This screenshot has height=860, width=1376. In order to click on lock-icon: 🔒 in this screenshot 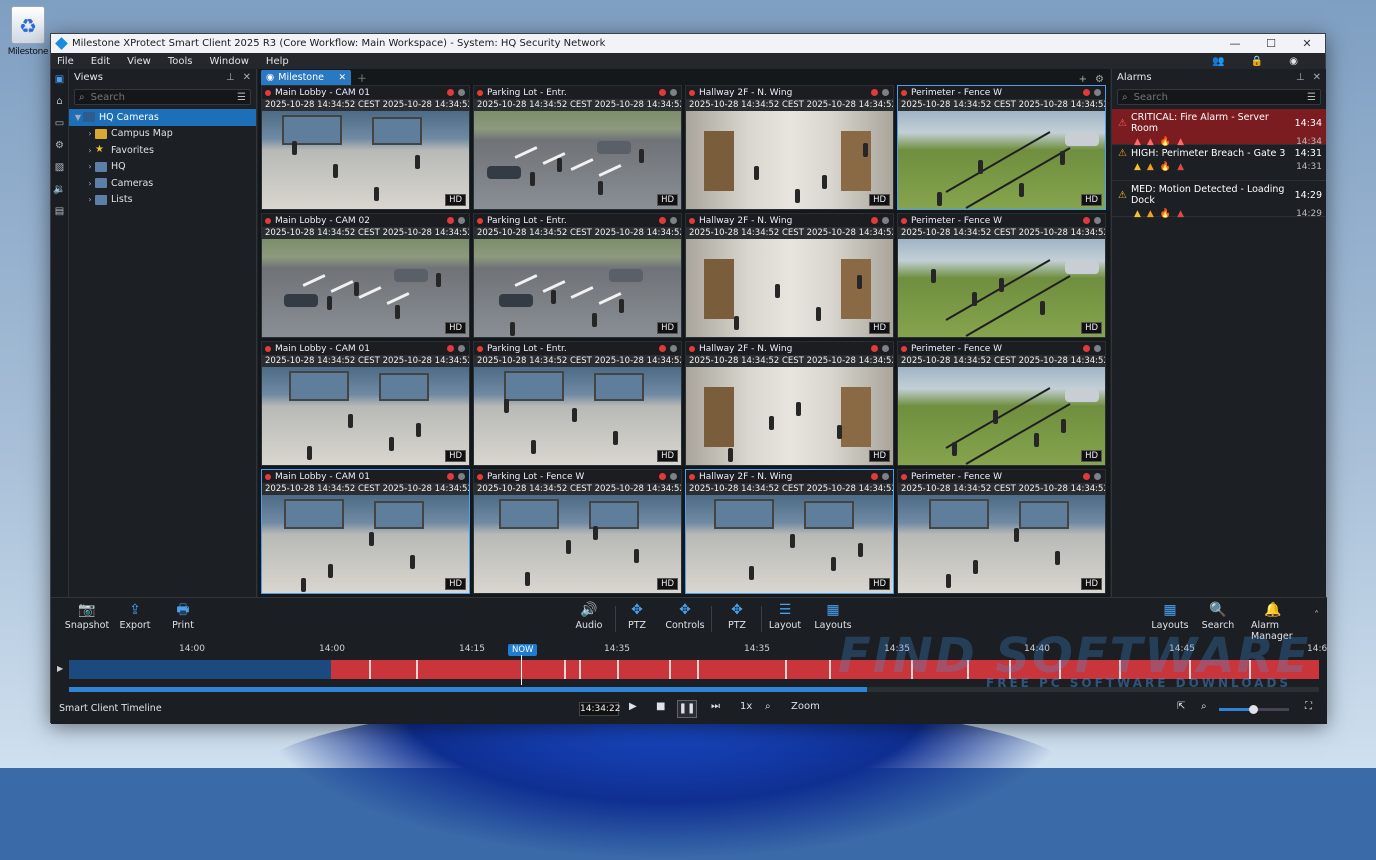, I will do `click(1257, 61)`.